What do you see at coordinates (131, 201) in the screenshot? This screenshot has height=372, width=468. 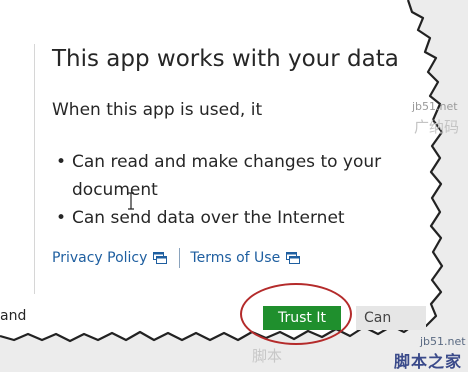 I see `i-beam-cursor-icon` at bounding box center [131, 201].